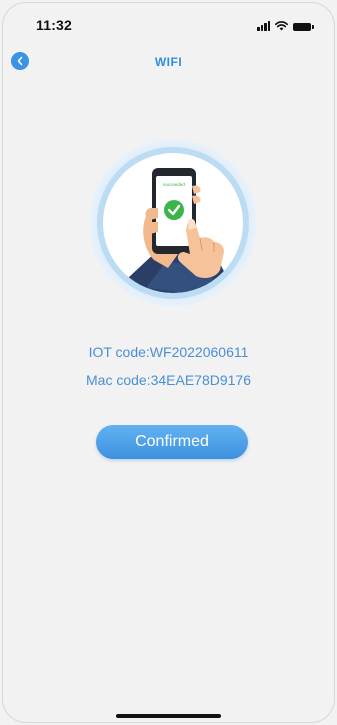  What do you see at coordinates (263, 26) in the screenshot?
I see `cellular-signal-icon` at bounding box center [263, 26].